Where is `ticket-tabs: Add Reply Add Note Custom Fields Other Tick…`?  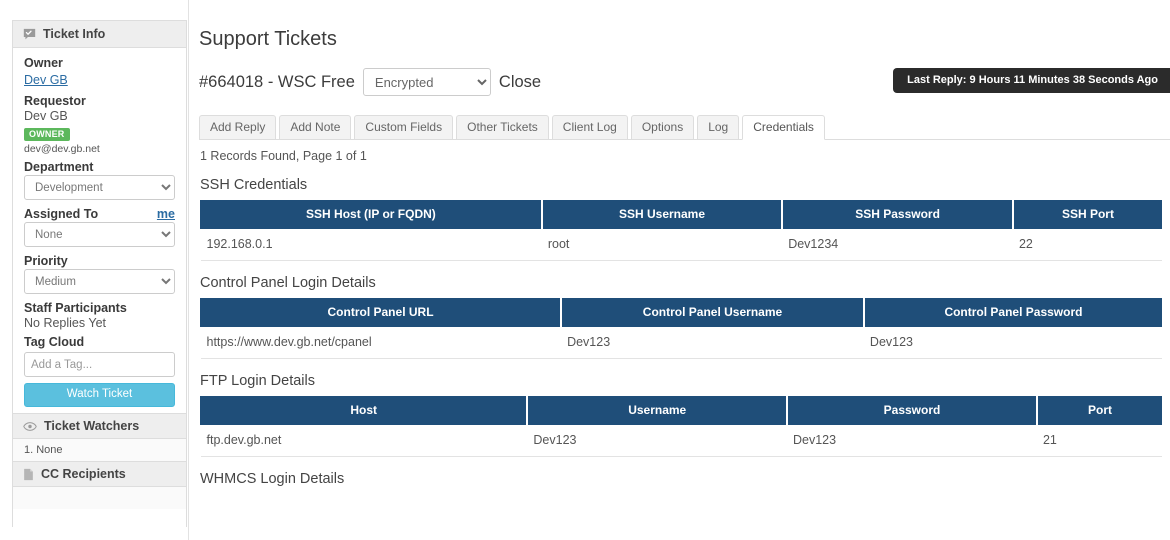
ticket-tabs: Add Reply Add Note Custom Fields Other Tick… is located at coordinates (684, 127).